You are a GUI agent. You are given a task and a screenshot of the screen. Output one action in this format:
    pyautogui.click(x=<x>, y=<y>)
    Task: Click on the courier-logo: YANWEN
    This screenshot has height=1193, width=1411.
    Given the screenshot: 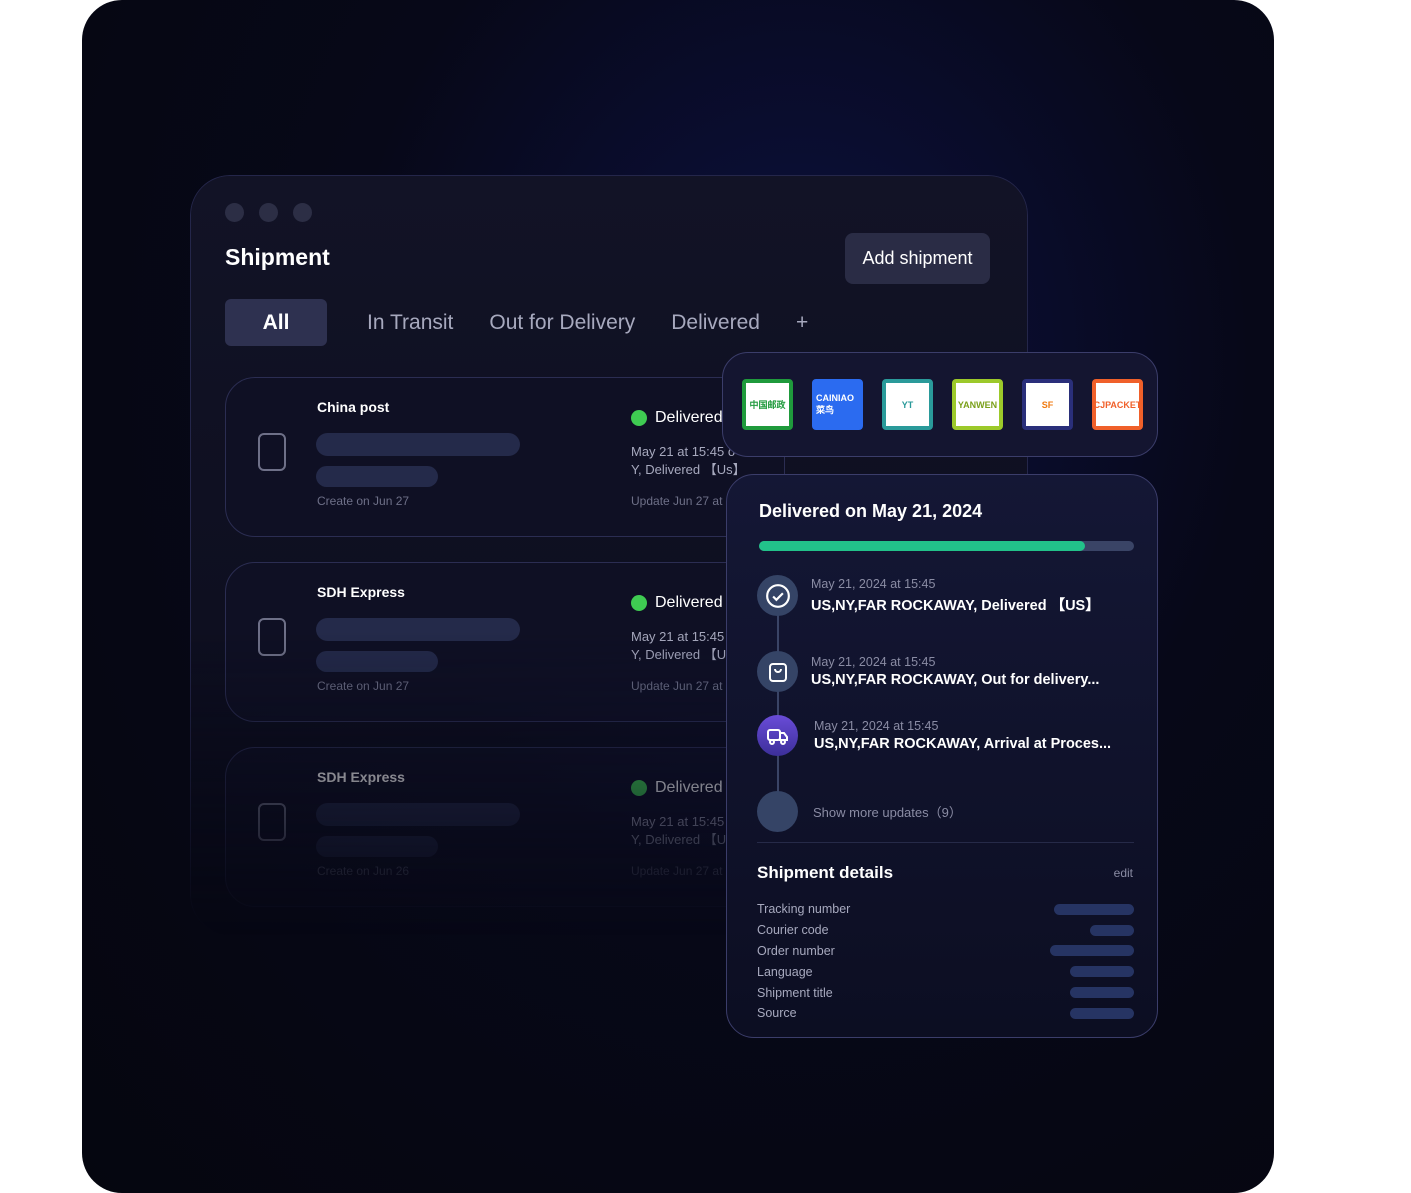 What is the action you would take?
    pyautogui.click(x=977, y=404)
    